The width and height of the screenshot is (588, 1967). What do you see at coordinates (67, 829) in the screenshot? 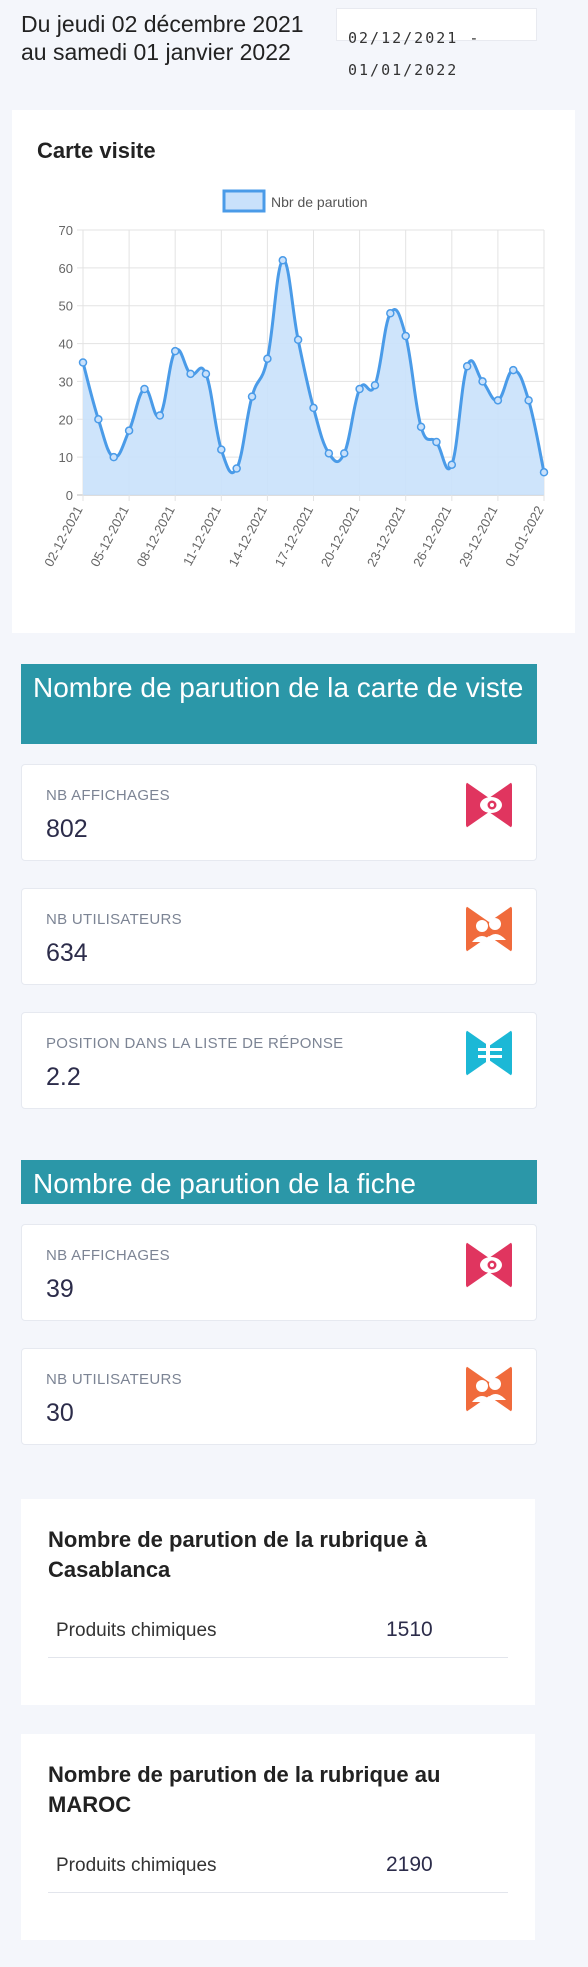
I see `stat-value: 802` at bounding box center [67, 829].